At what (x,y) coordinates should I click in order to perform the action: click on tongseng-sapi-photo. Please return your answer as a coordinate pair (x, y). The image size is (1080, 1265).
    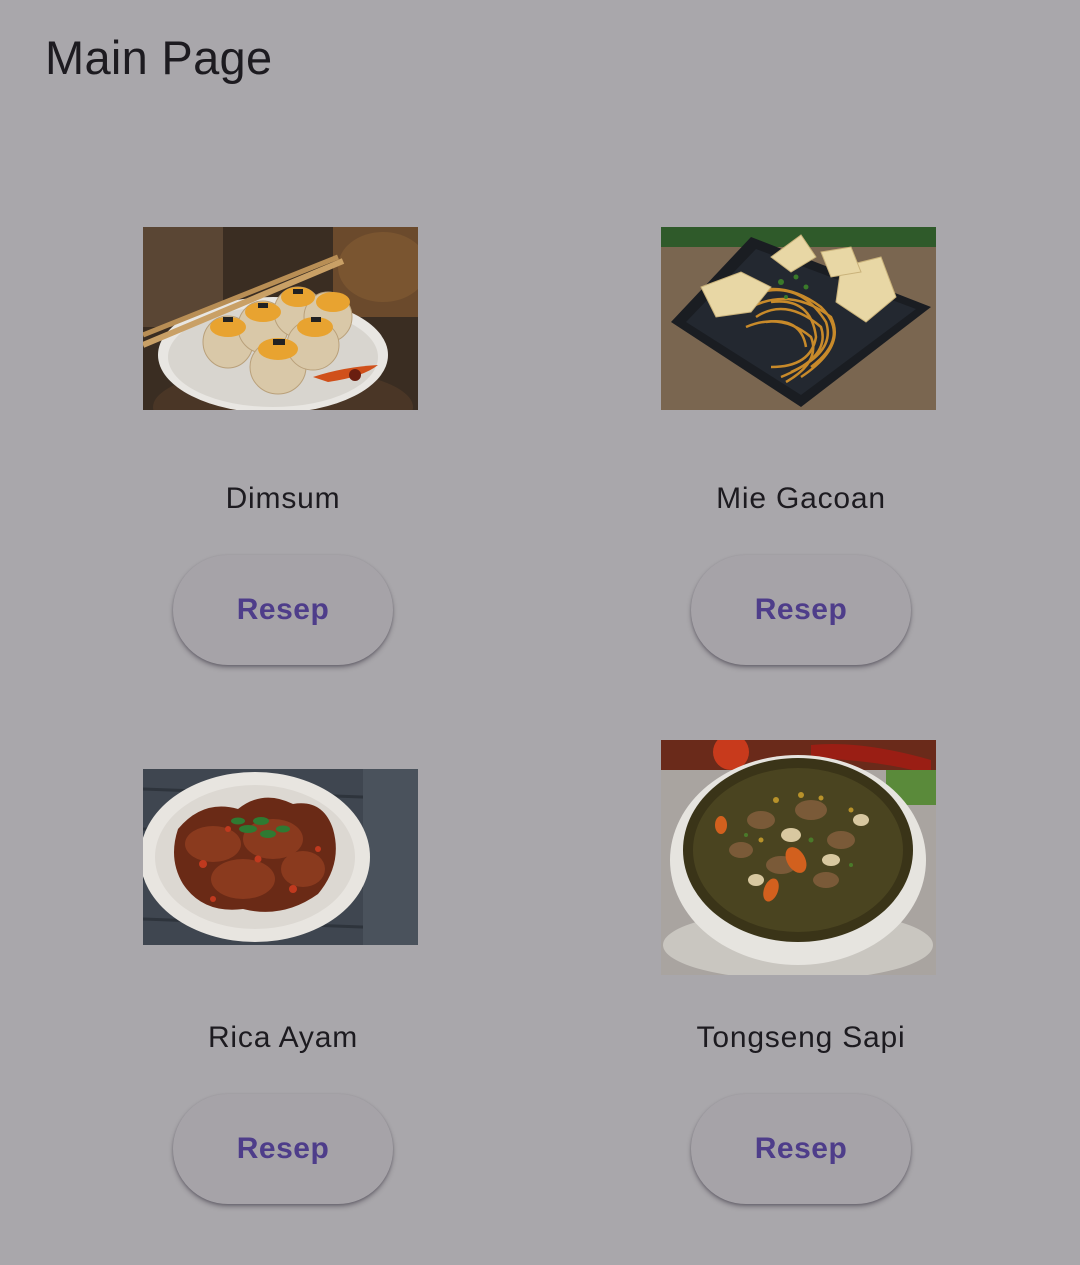
    Looking at the image, I should click on (798, 857).